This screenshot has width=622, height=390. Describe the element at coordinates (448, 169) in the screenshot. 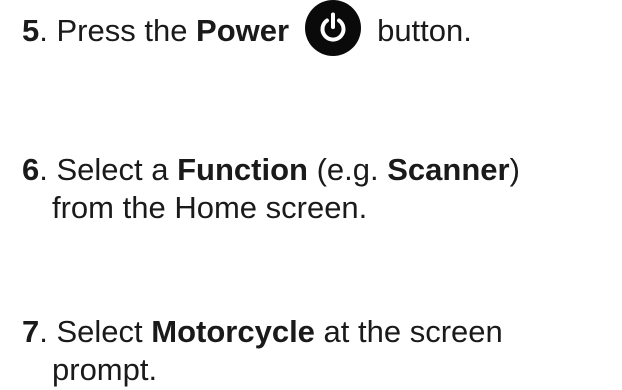

I see `scanner-label: Scanner` at that location.